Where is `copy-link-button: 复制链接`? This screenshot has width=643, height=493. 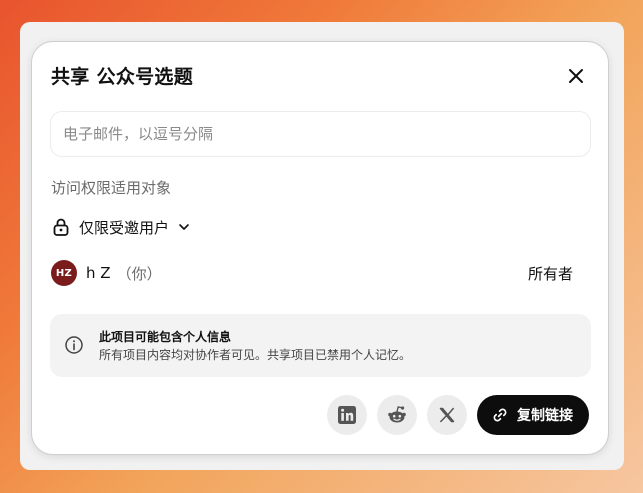 copy-link-button: 复制链接 is located at coordinates (533, 415).